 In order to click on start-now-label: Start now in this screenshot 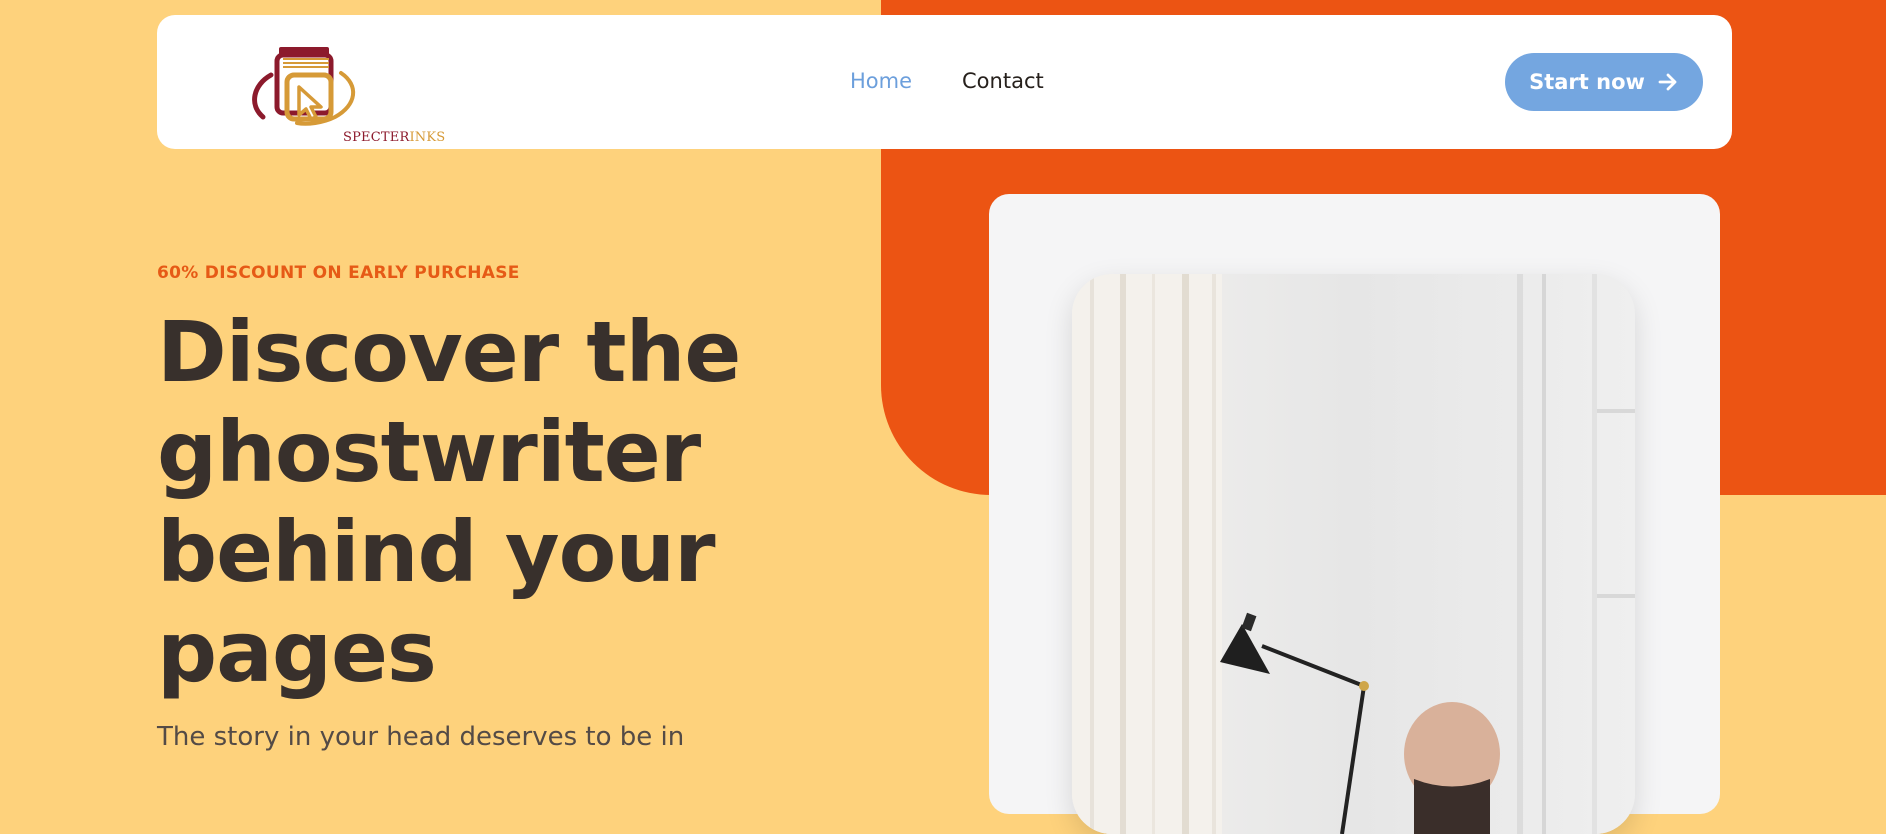, I will do `click(1587, 82)`.